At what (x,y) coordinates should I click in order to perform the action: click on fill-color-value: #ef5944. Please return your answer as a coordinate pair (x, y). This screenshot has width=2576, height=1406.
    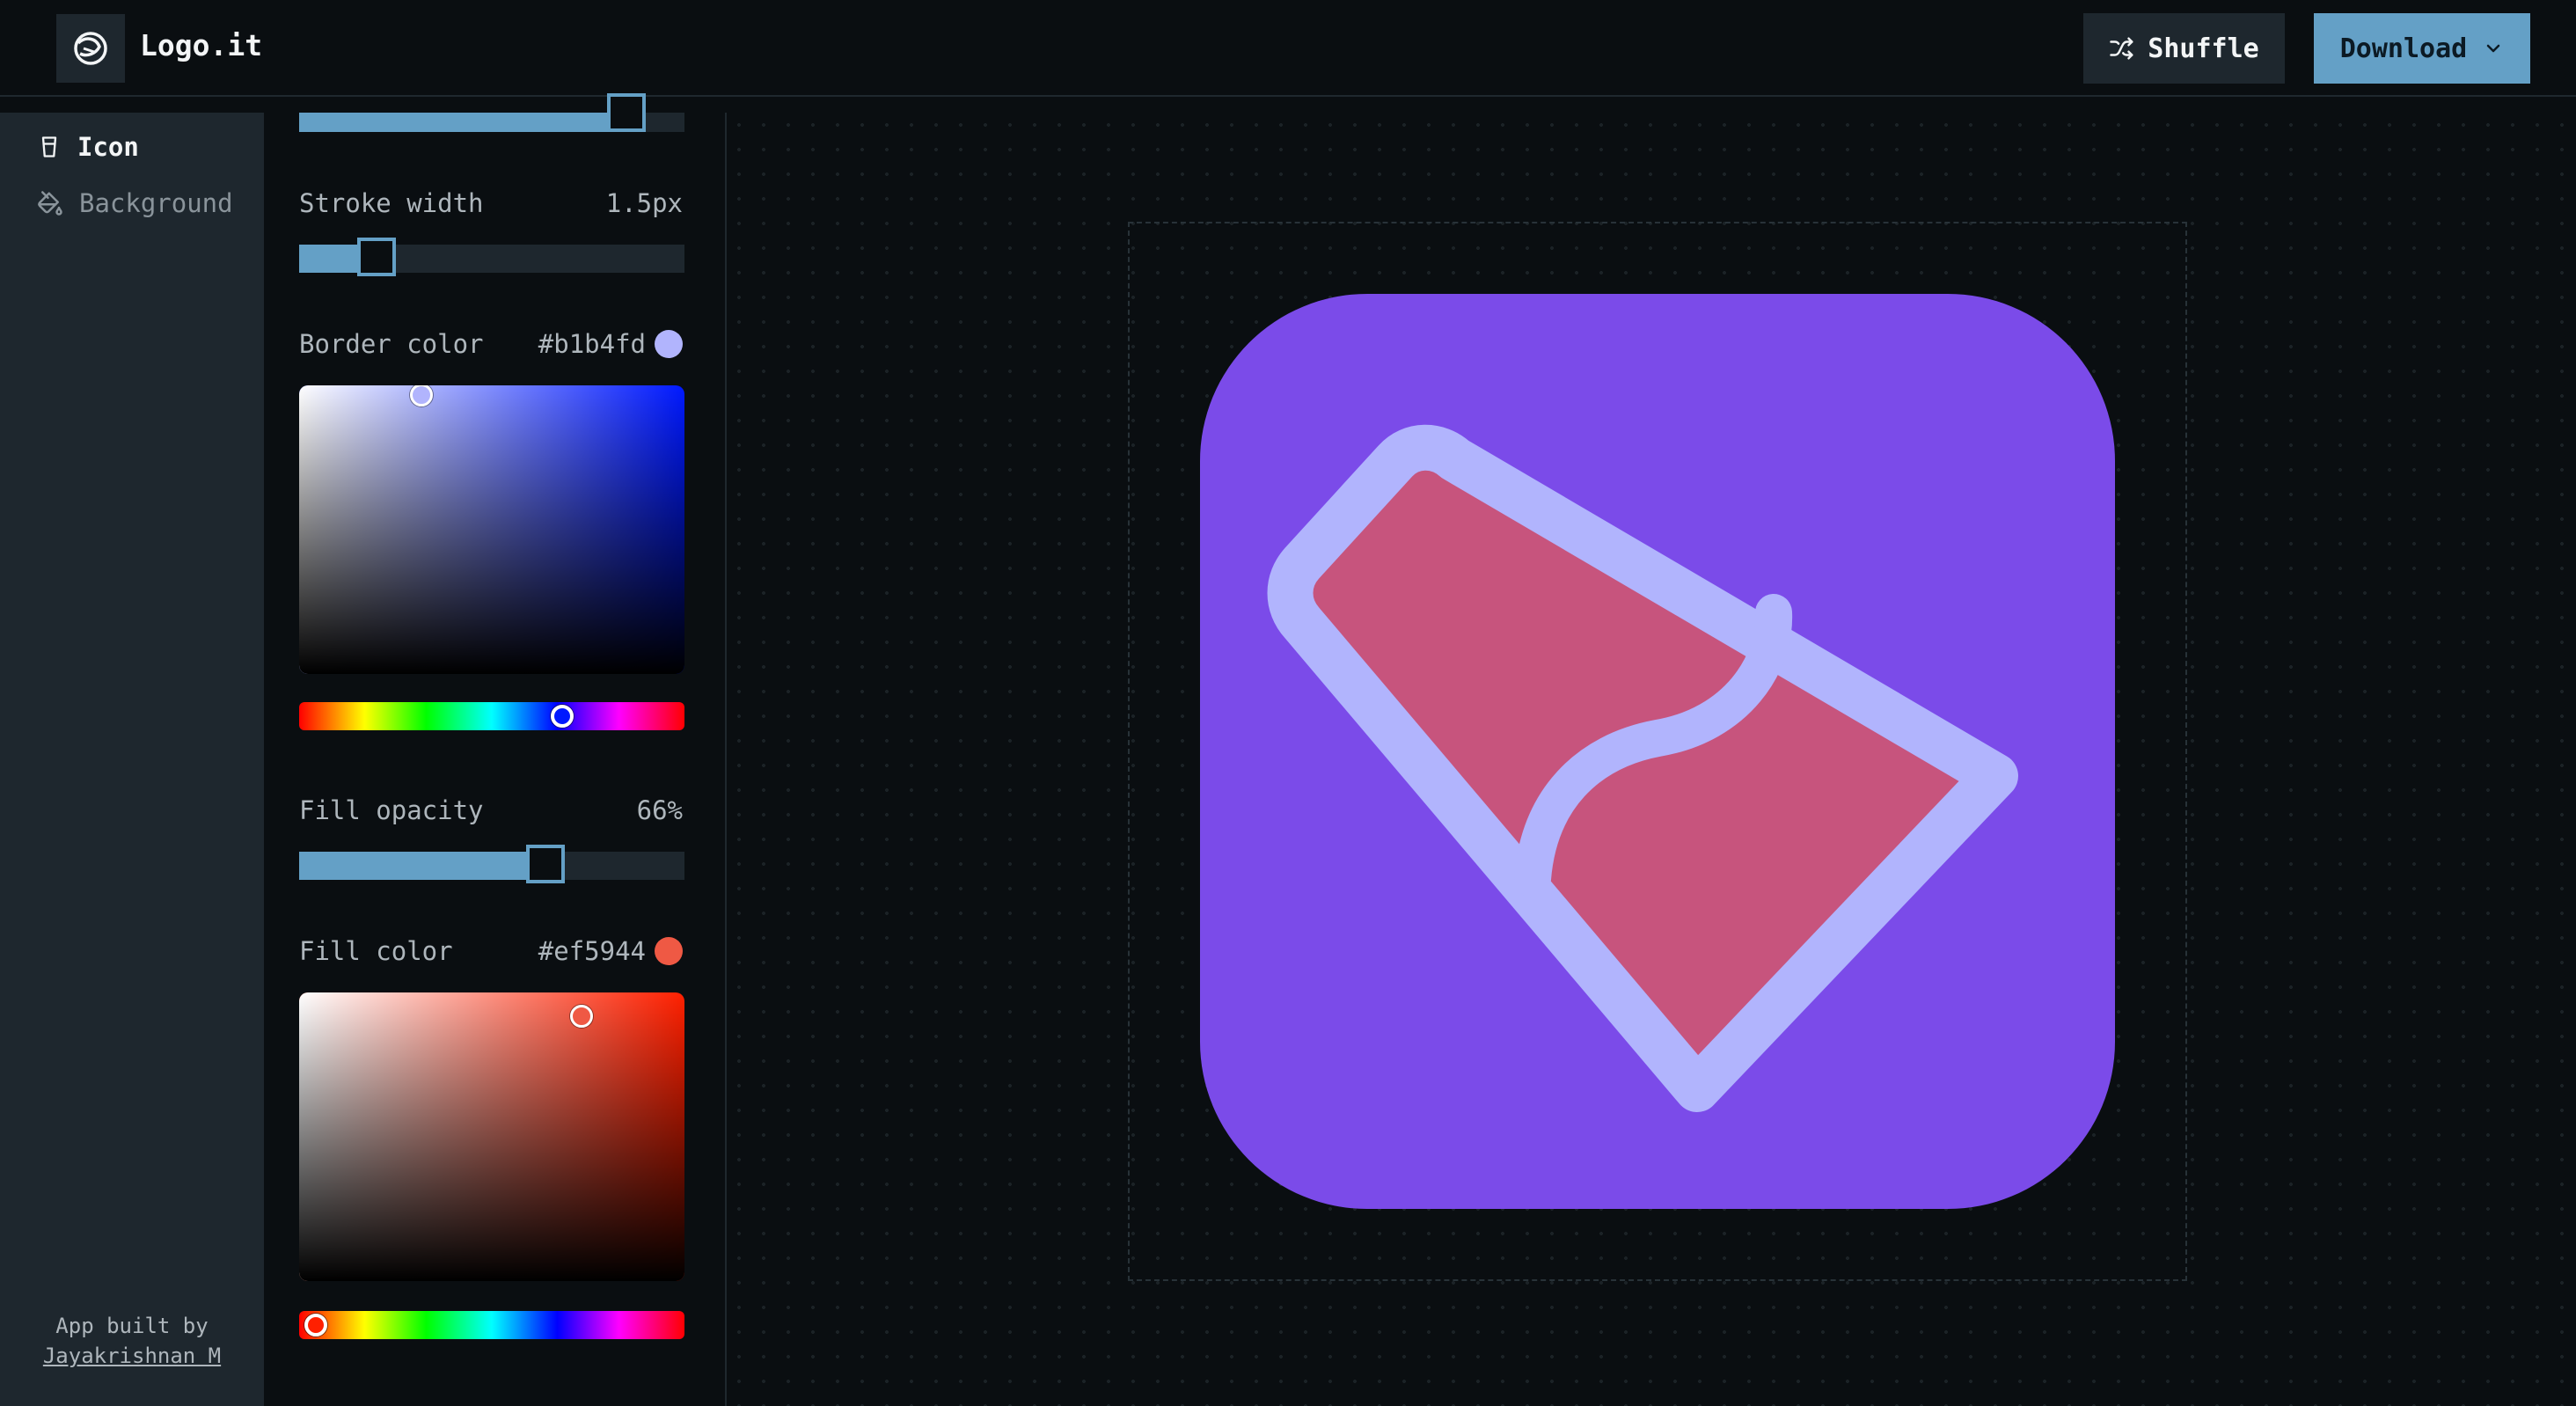
    Looking at the image, I should click on (610, 951).